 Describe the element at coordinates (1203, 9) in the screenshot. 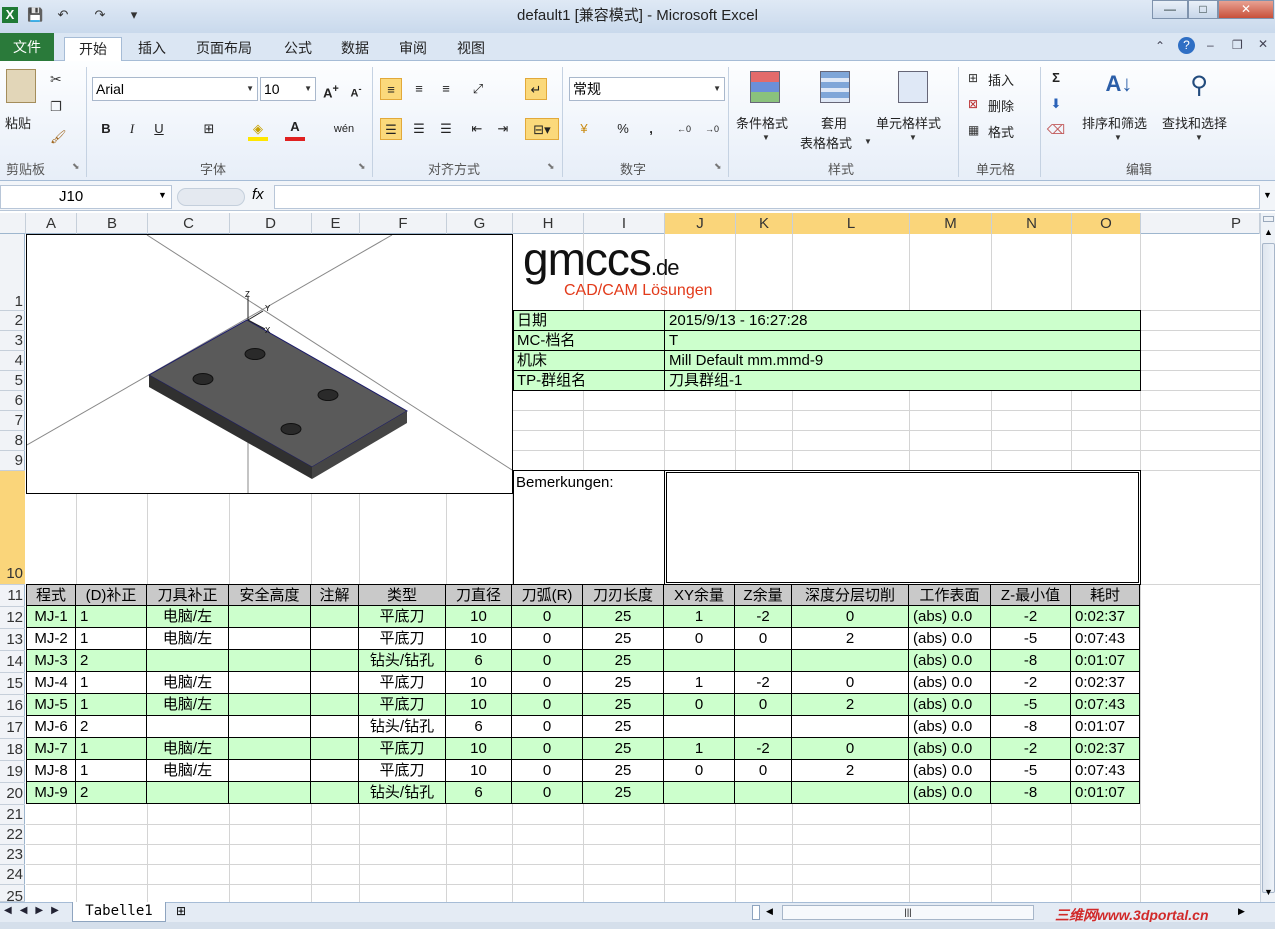

I see `maximize-button: □` at that location.